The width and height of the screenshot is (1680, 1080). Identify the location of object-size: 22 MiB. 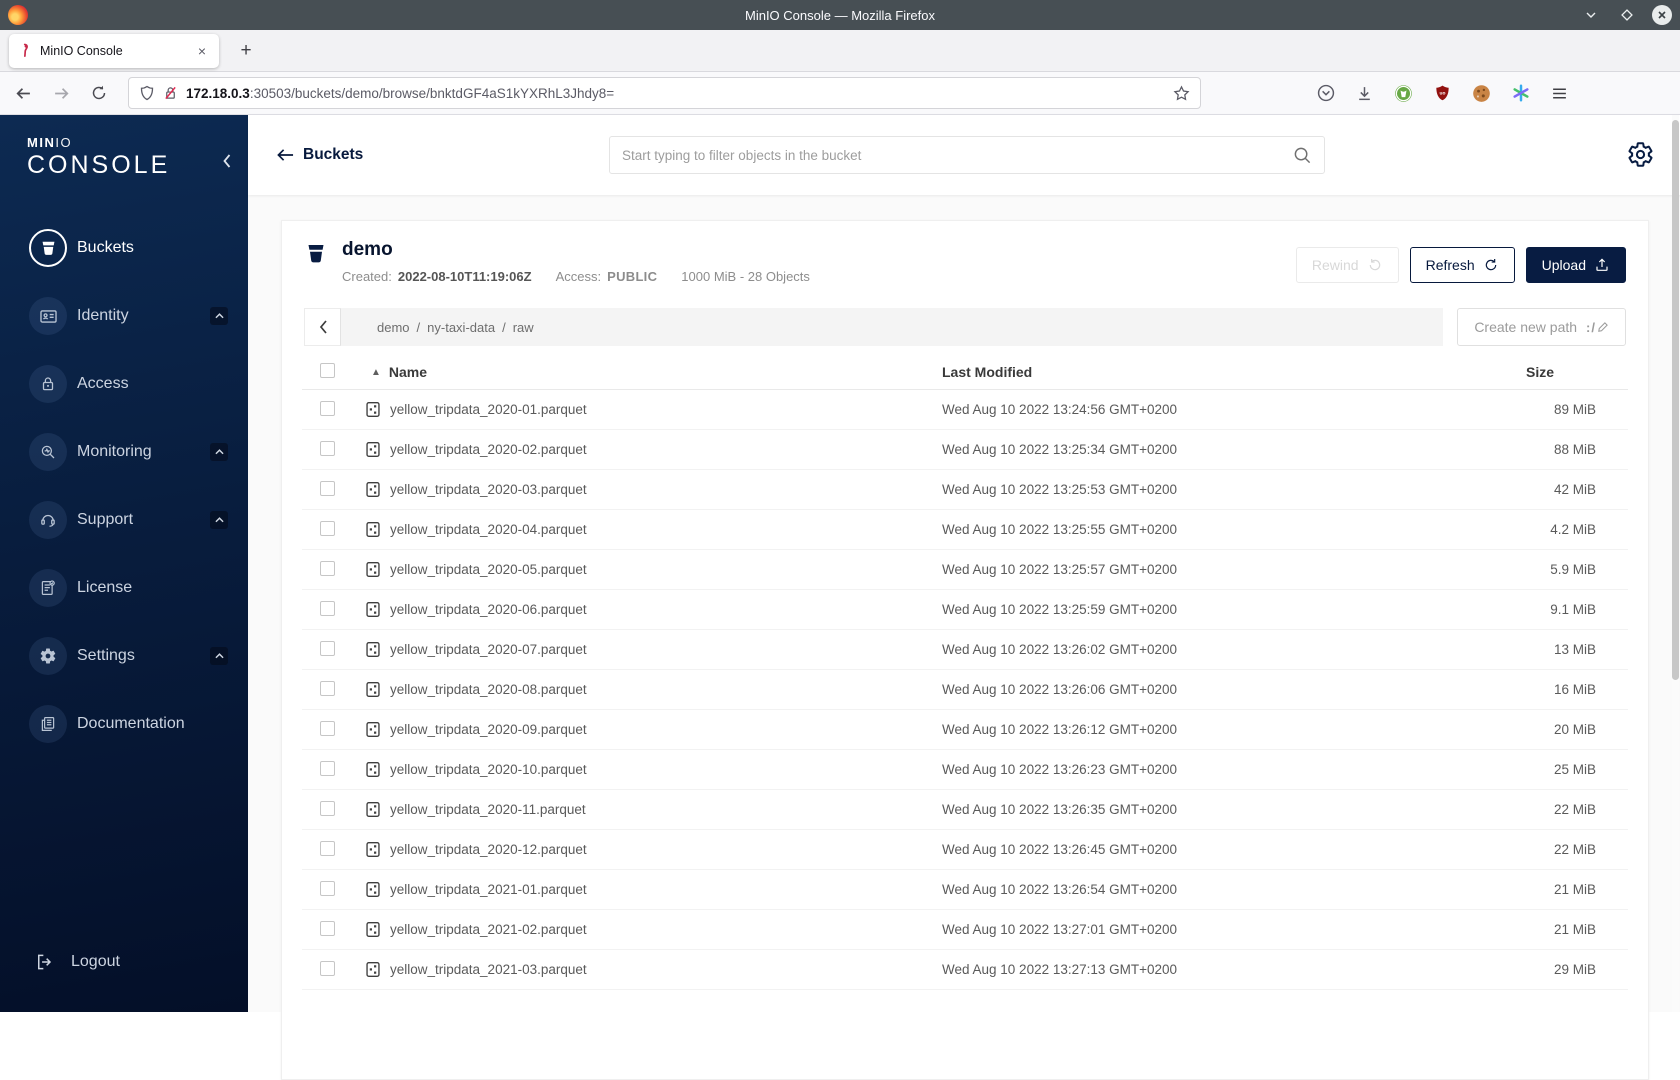
(1574, 809).